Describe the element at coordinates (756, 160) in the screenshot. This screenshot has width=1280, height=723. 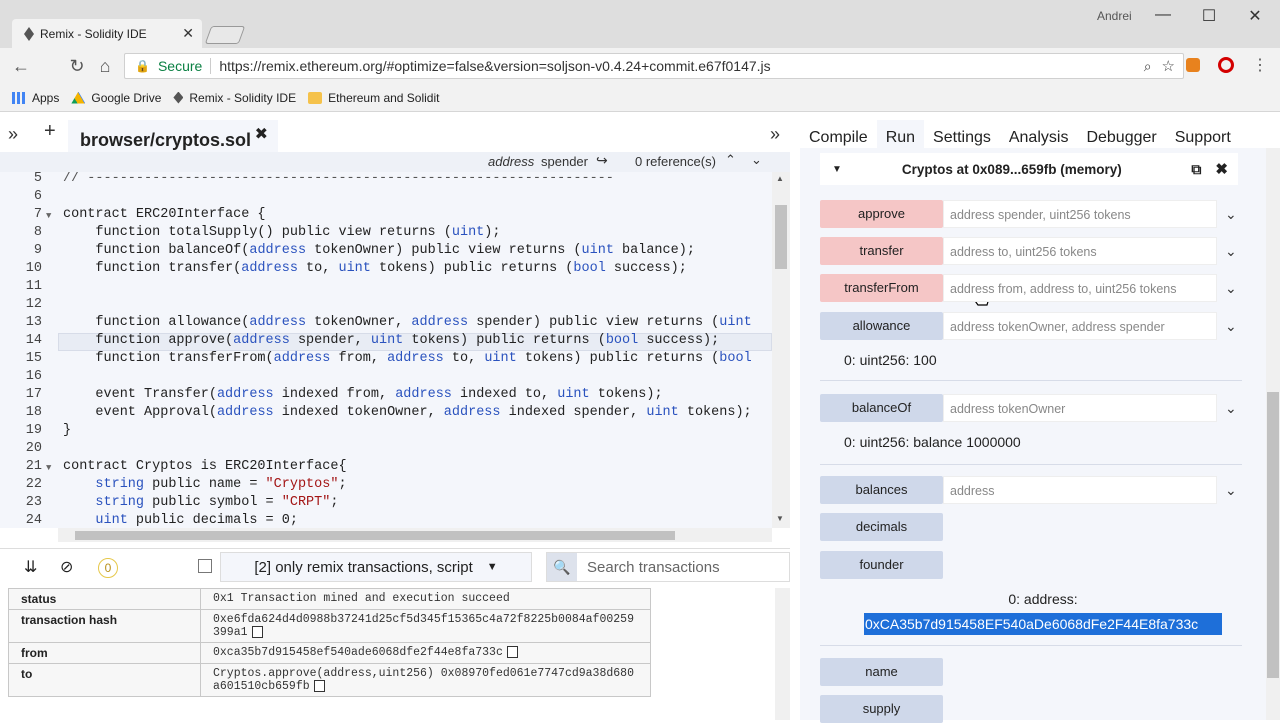
I see `next-reference-icon: ⌄` at that location.